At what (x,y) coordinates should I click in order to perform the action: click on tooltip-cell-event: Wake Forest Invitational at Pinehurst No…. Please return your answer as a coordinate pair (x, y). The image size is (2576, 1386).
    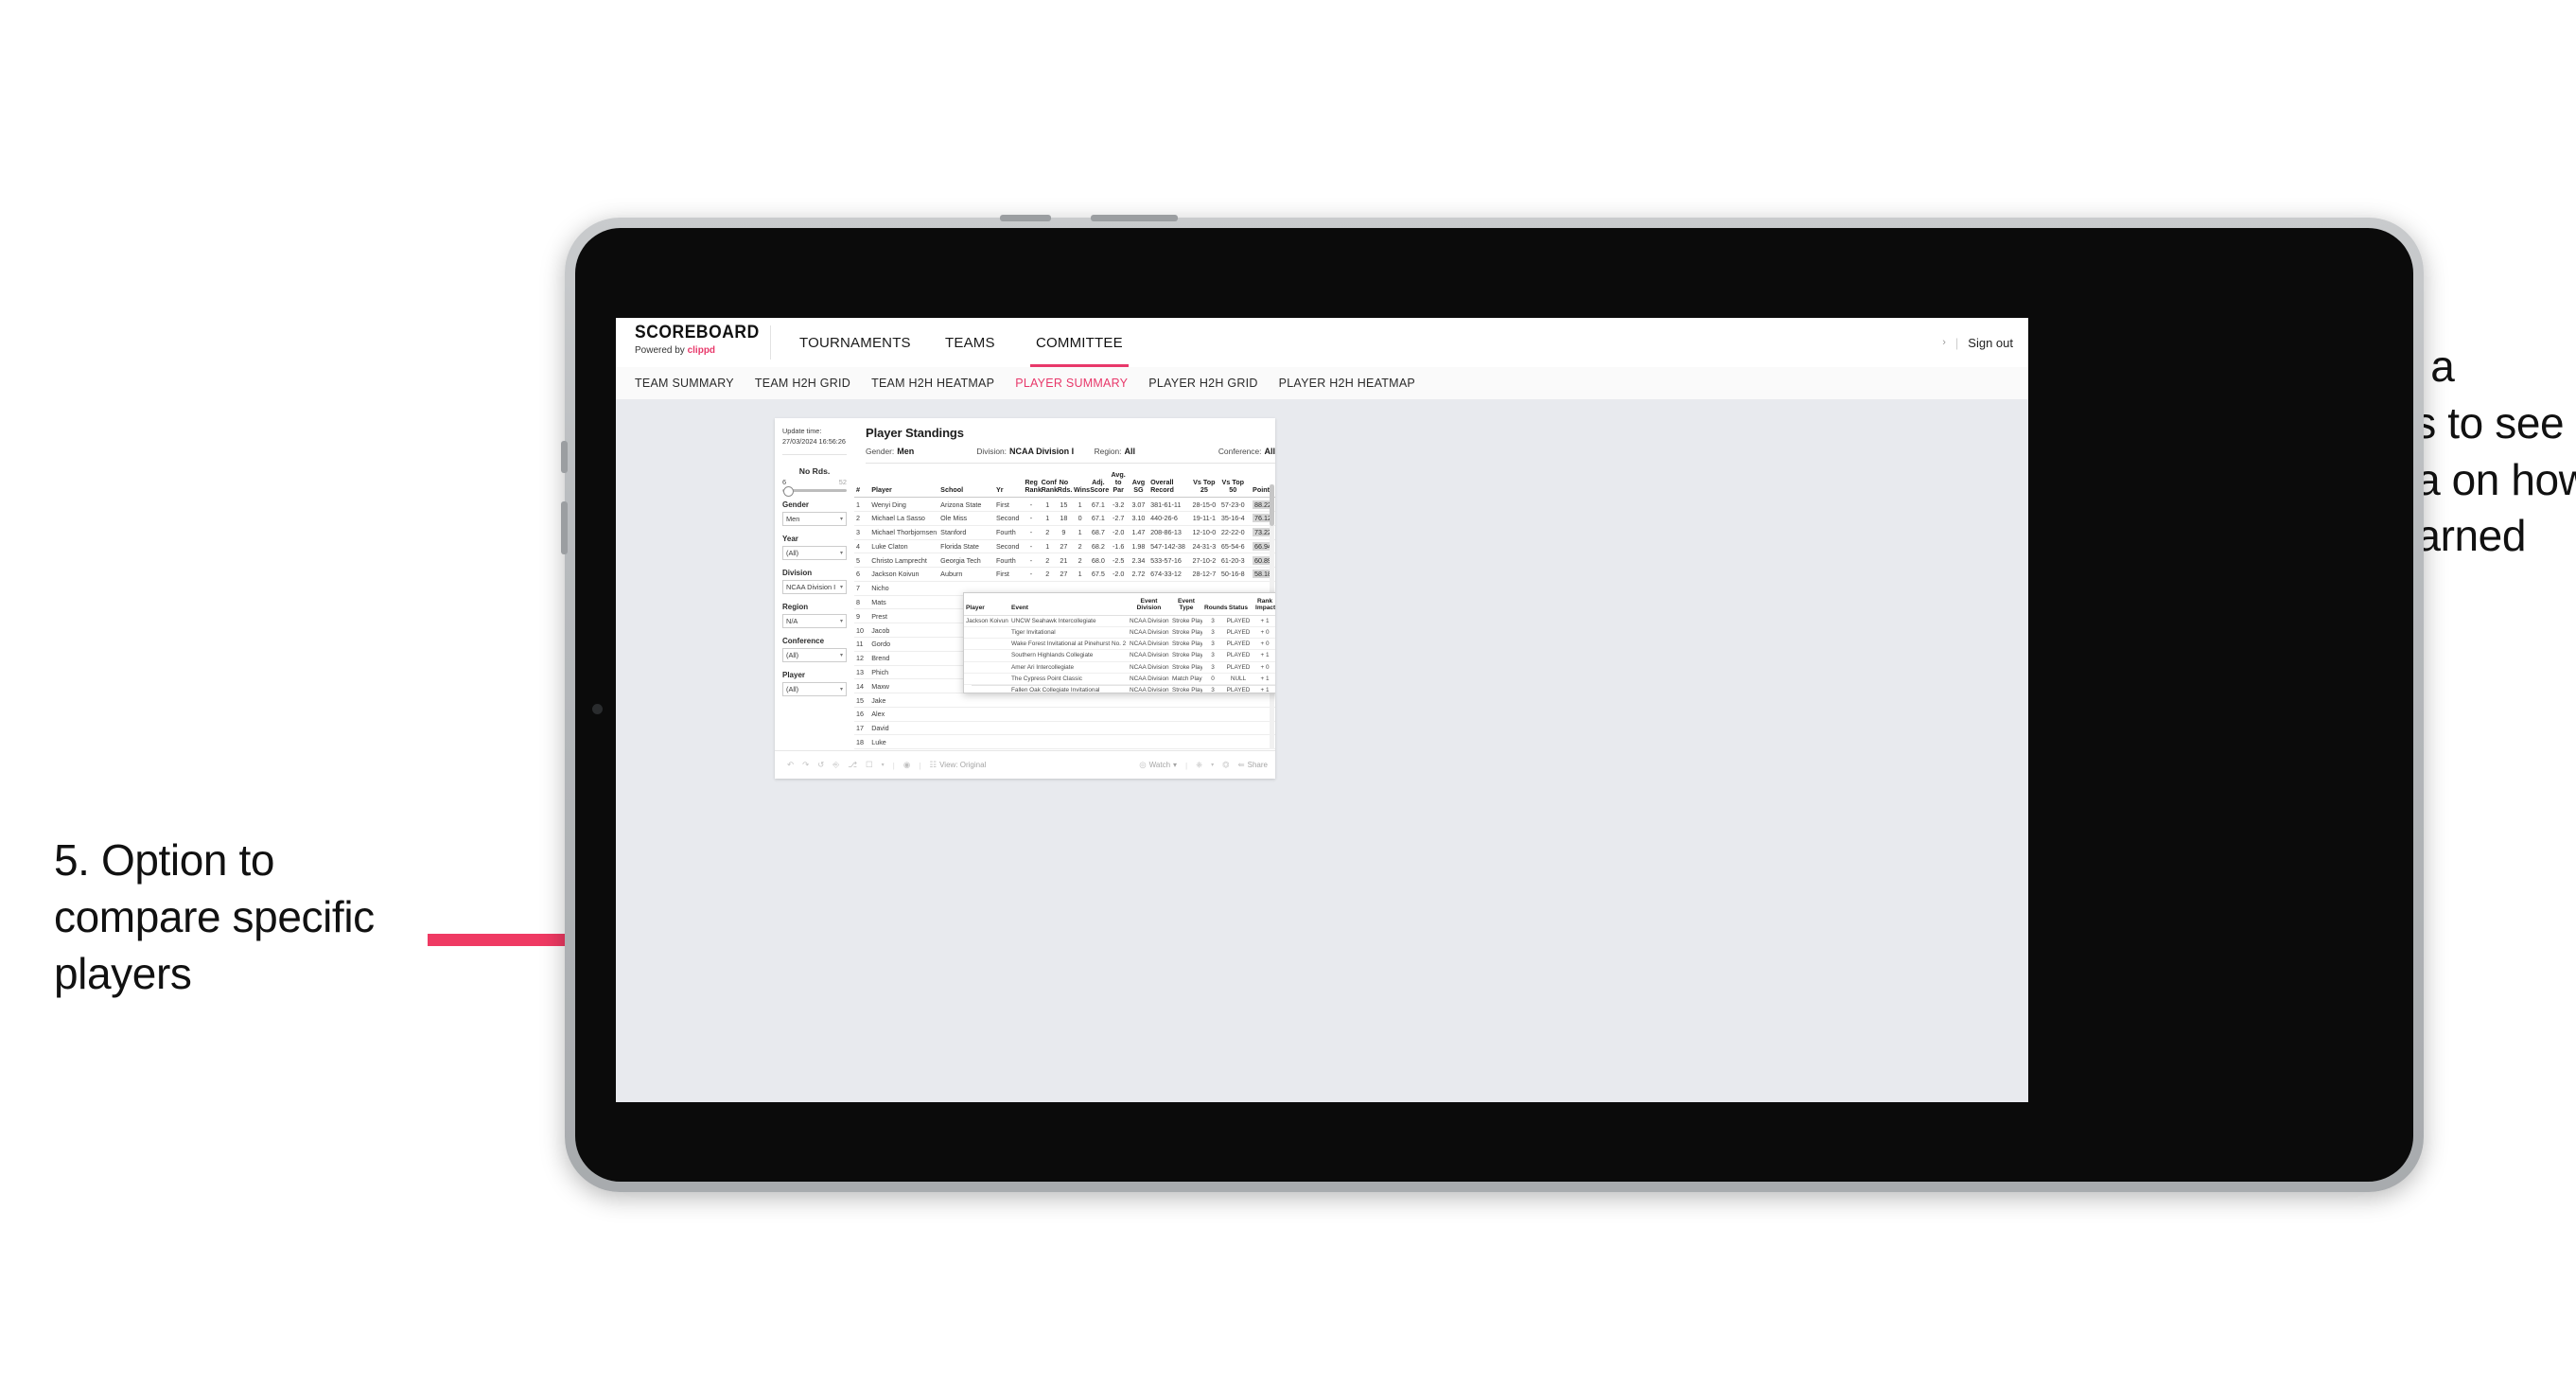
    Looking at the image, I should click on (1068, 644).